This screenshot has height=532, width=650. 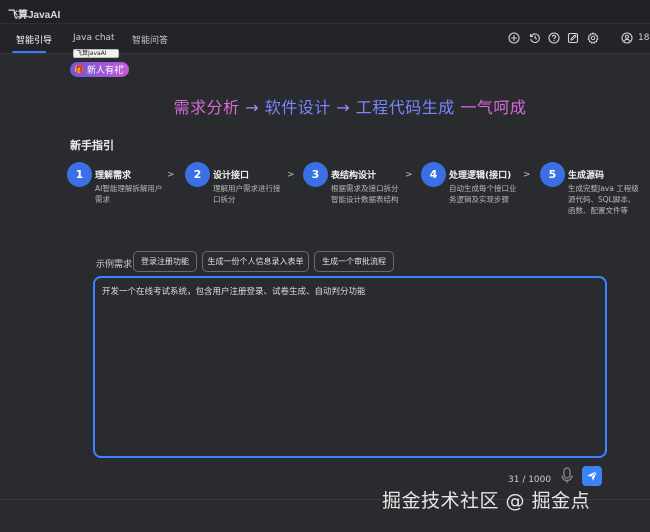 I want to click on step-2-title: 设计接口, so click(x=231, y=176).